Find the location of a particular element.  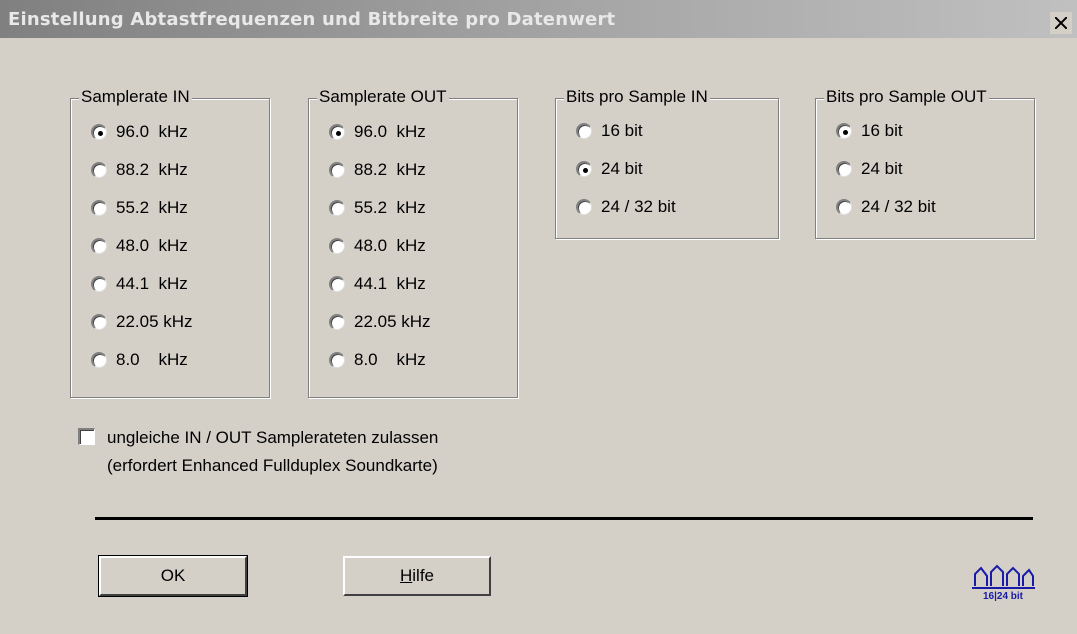

samplerate-out-title: Samplerate OUT is located at coordinates (383, 97).